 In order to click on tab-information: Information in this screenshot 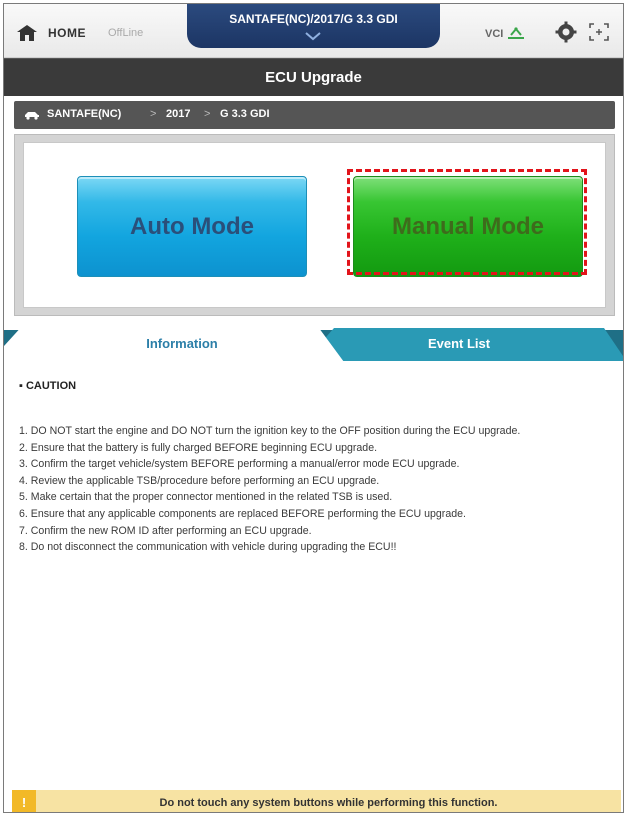, I will do `click(182, 343)`.